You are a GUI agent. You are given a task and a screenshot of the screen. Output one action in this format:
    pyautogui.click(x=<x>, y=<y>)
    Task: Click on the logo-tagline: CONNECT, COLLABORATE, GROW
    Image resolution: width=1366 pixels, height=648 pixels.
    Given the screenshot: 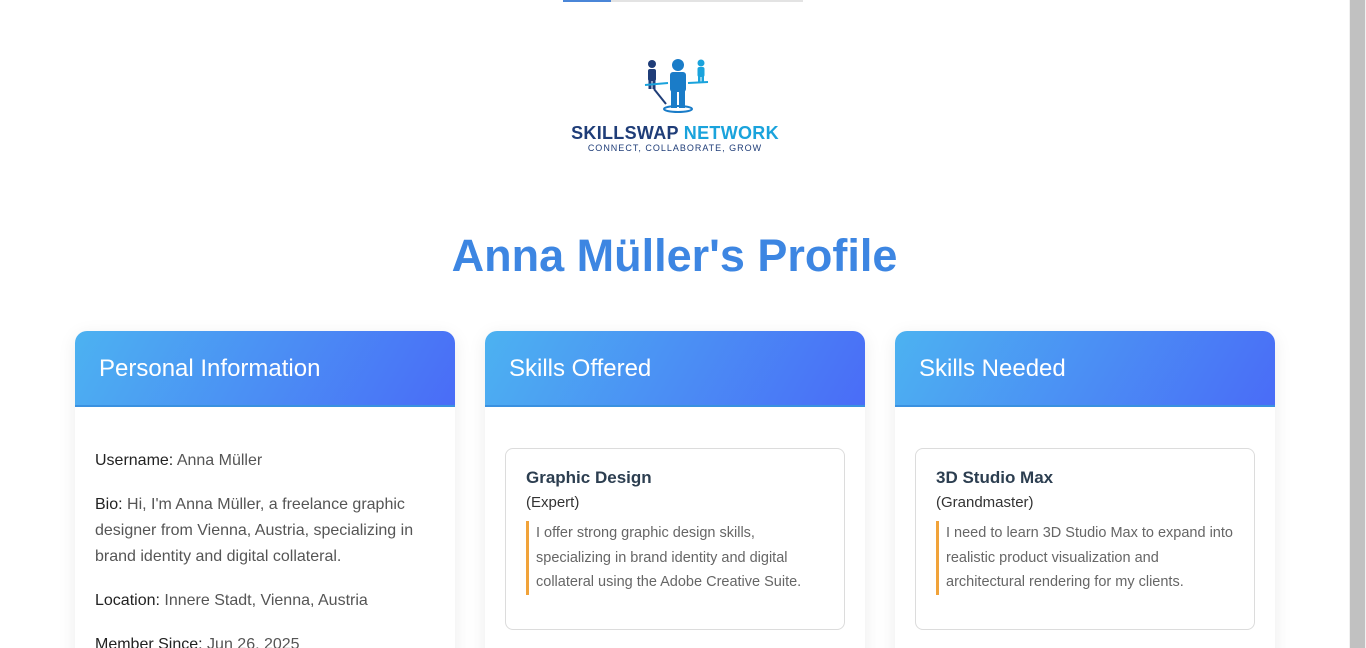 What is the action you would take?
    pyautogui.click(x=675, y=148)
    